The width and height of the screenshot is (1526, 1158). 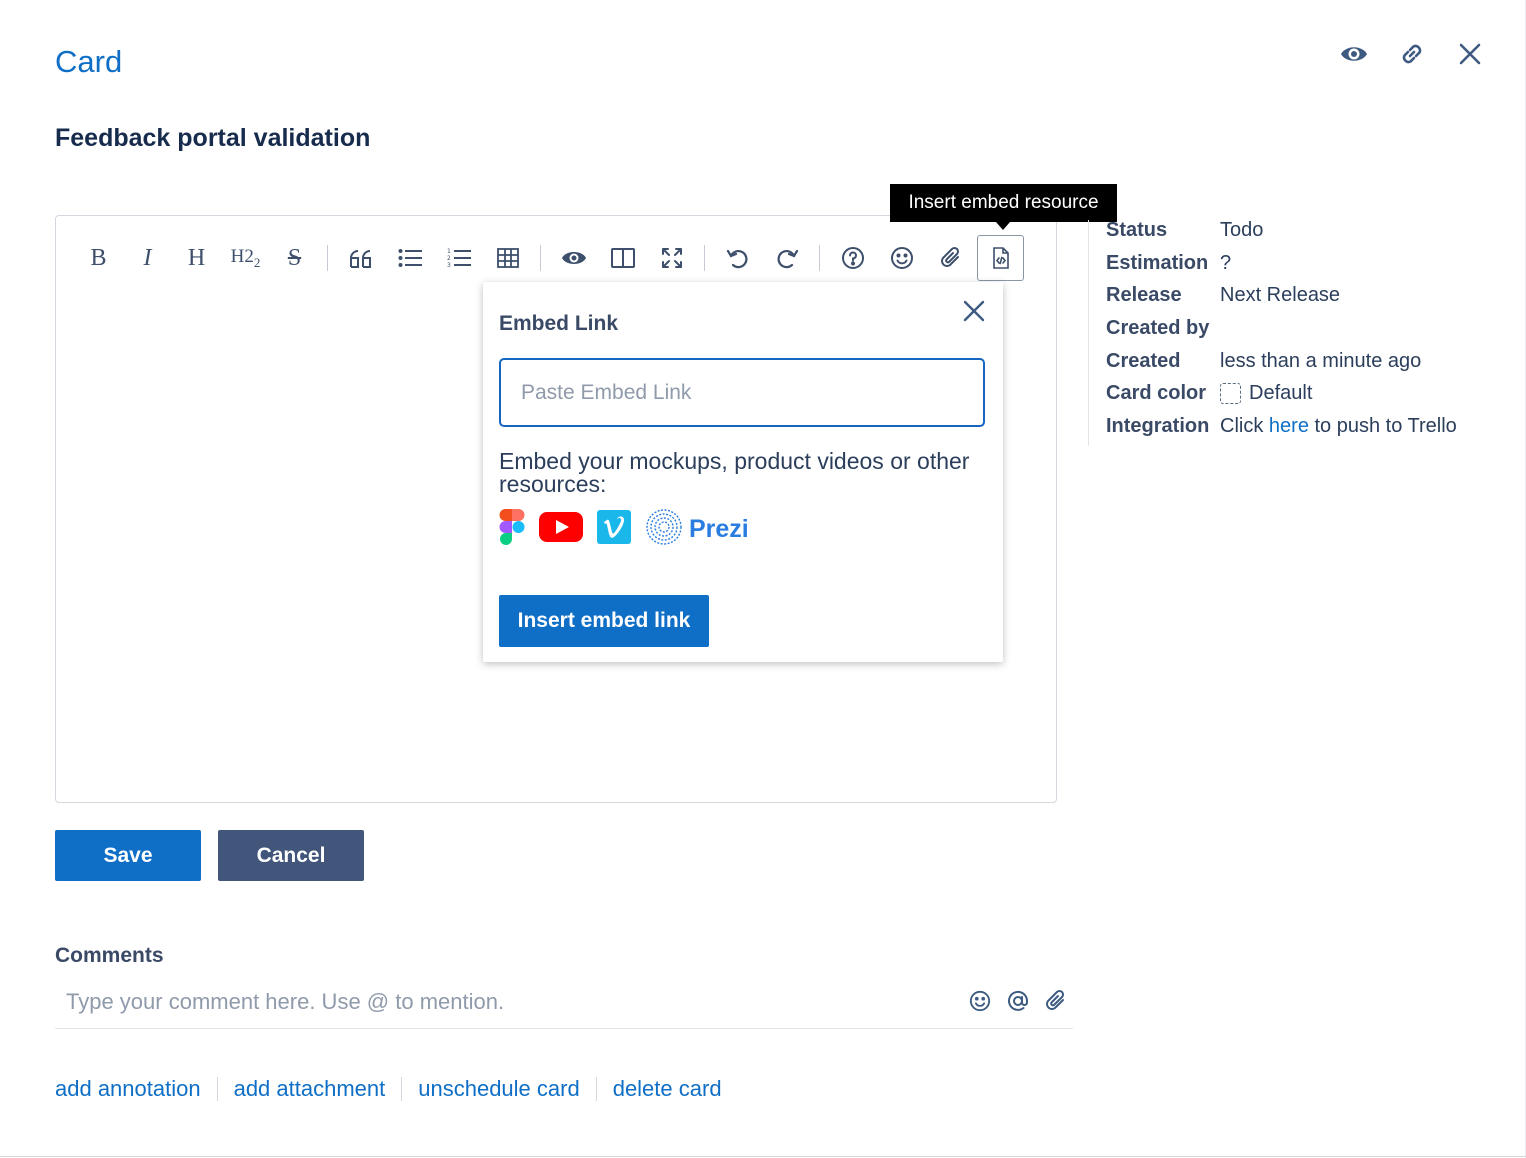 I want to click on undo-icon, so click(x=737, y=258).